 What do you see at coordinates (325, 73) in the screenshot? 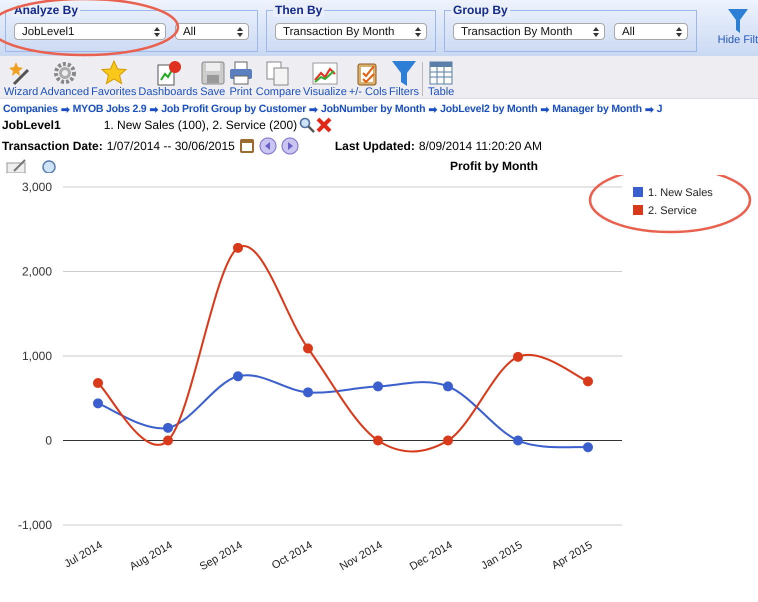
I see `line-chart-icon` at bounding box center [325, 73].